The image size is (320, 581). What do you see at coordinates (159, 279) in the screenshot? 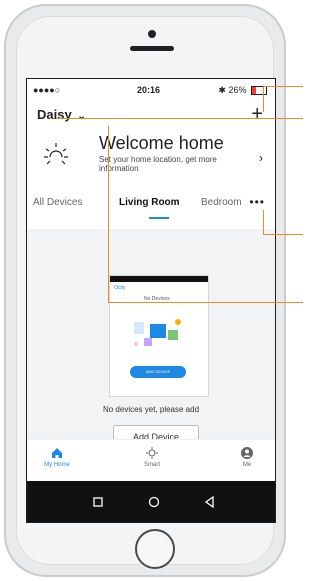
I see `preview-status-bar` at bounding box center [159, 279].